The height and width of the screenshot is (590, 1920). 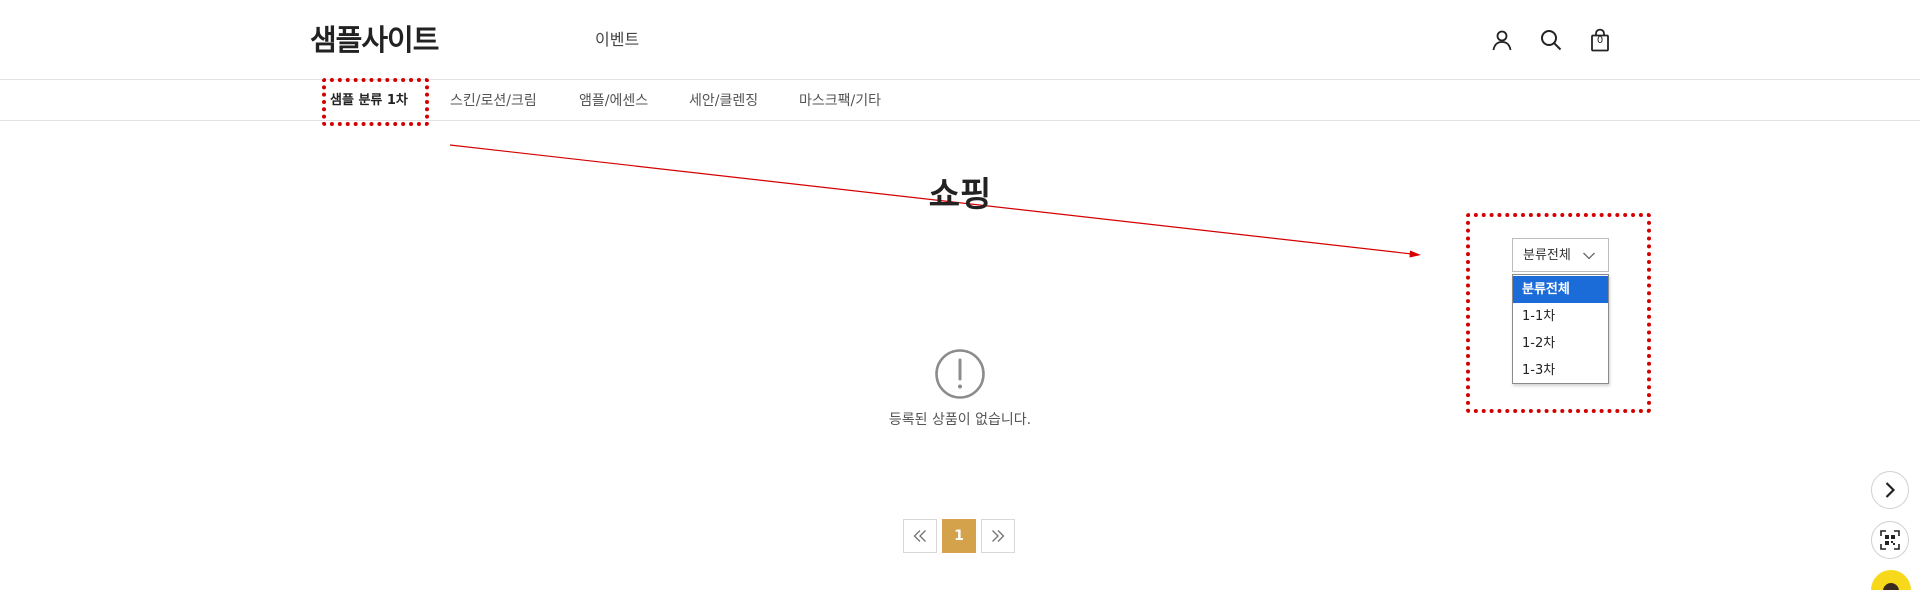 What do you see at coordinates (1560, 289) in the screenshot?
I see `category-option-all: 분류전체` at bounding box center [1560, 289].